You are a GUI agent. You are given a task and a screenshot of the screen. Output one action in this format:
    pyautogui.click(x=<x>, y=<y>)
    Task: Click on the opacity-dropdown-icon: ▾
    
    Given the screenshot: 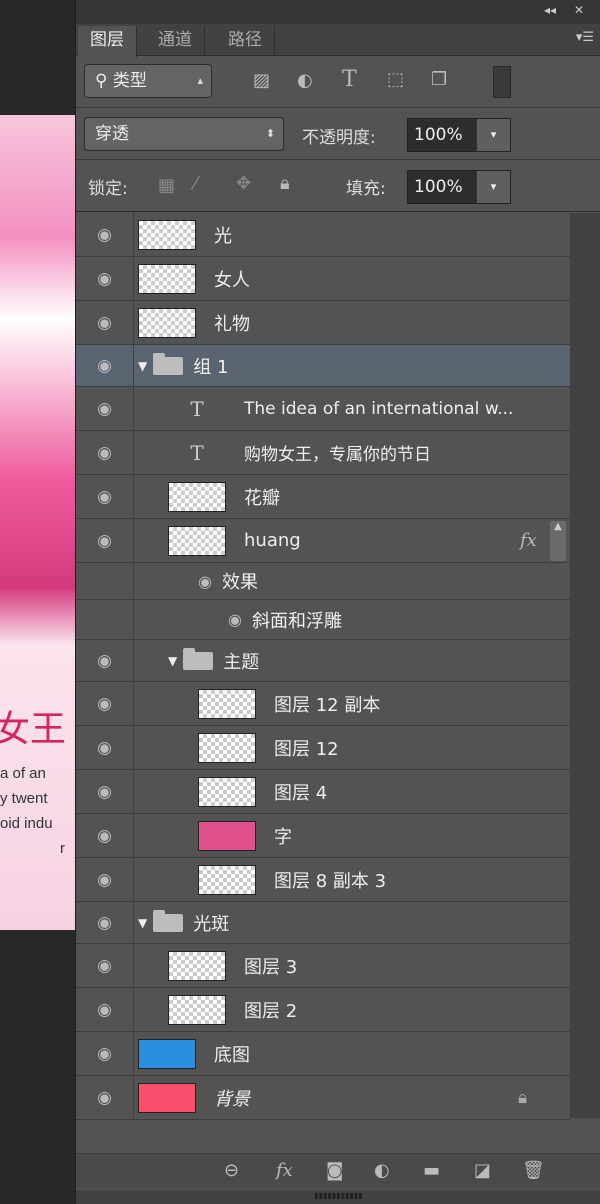 What is the action you would take?
    pyautogui.click(x=493, y=135)
    